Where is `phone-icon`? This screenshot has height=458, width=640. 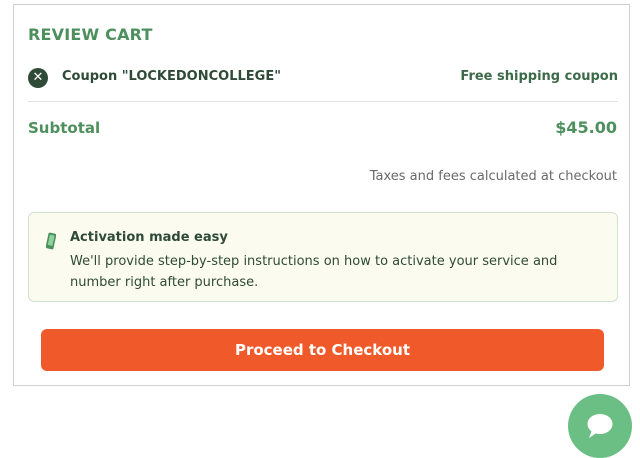
phone-icon is located at coordinates (51, 241).